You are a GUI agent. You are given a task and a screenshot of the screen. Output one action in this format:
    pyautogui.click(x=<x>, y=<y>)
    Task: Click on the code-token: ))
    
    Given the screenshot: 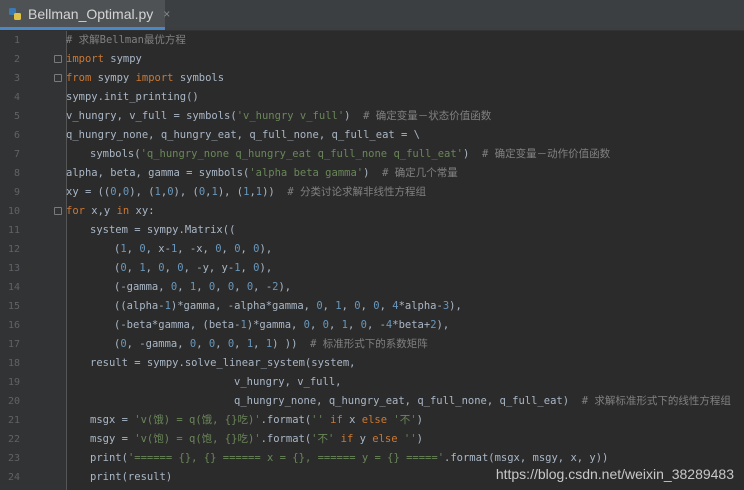 What is the action you would take?
    pyautogui.click(x=268, y=192)
    